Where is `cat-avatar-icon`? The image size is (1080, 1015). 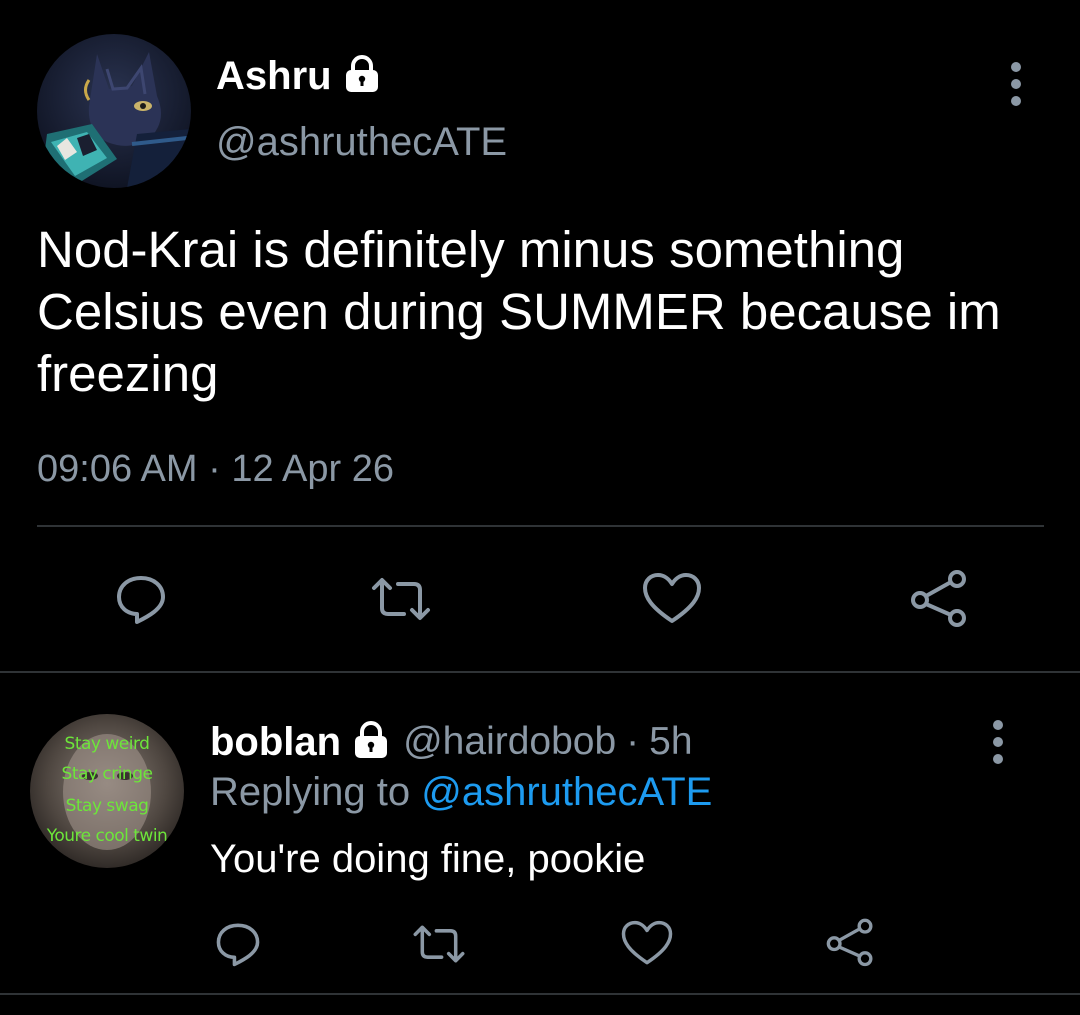 cat-avatar-icon is located at coordinates (114, 111).